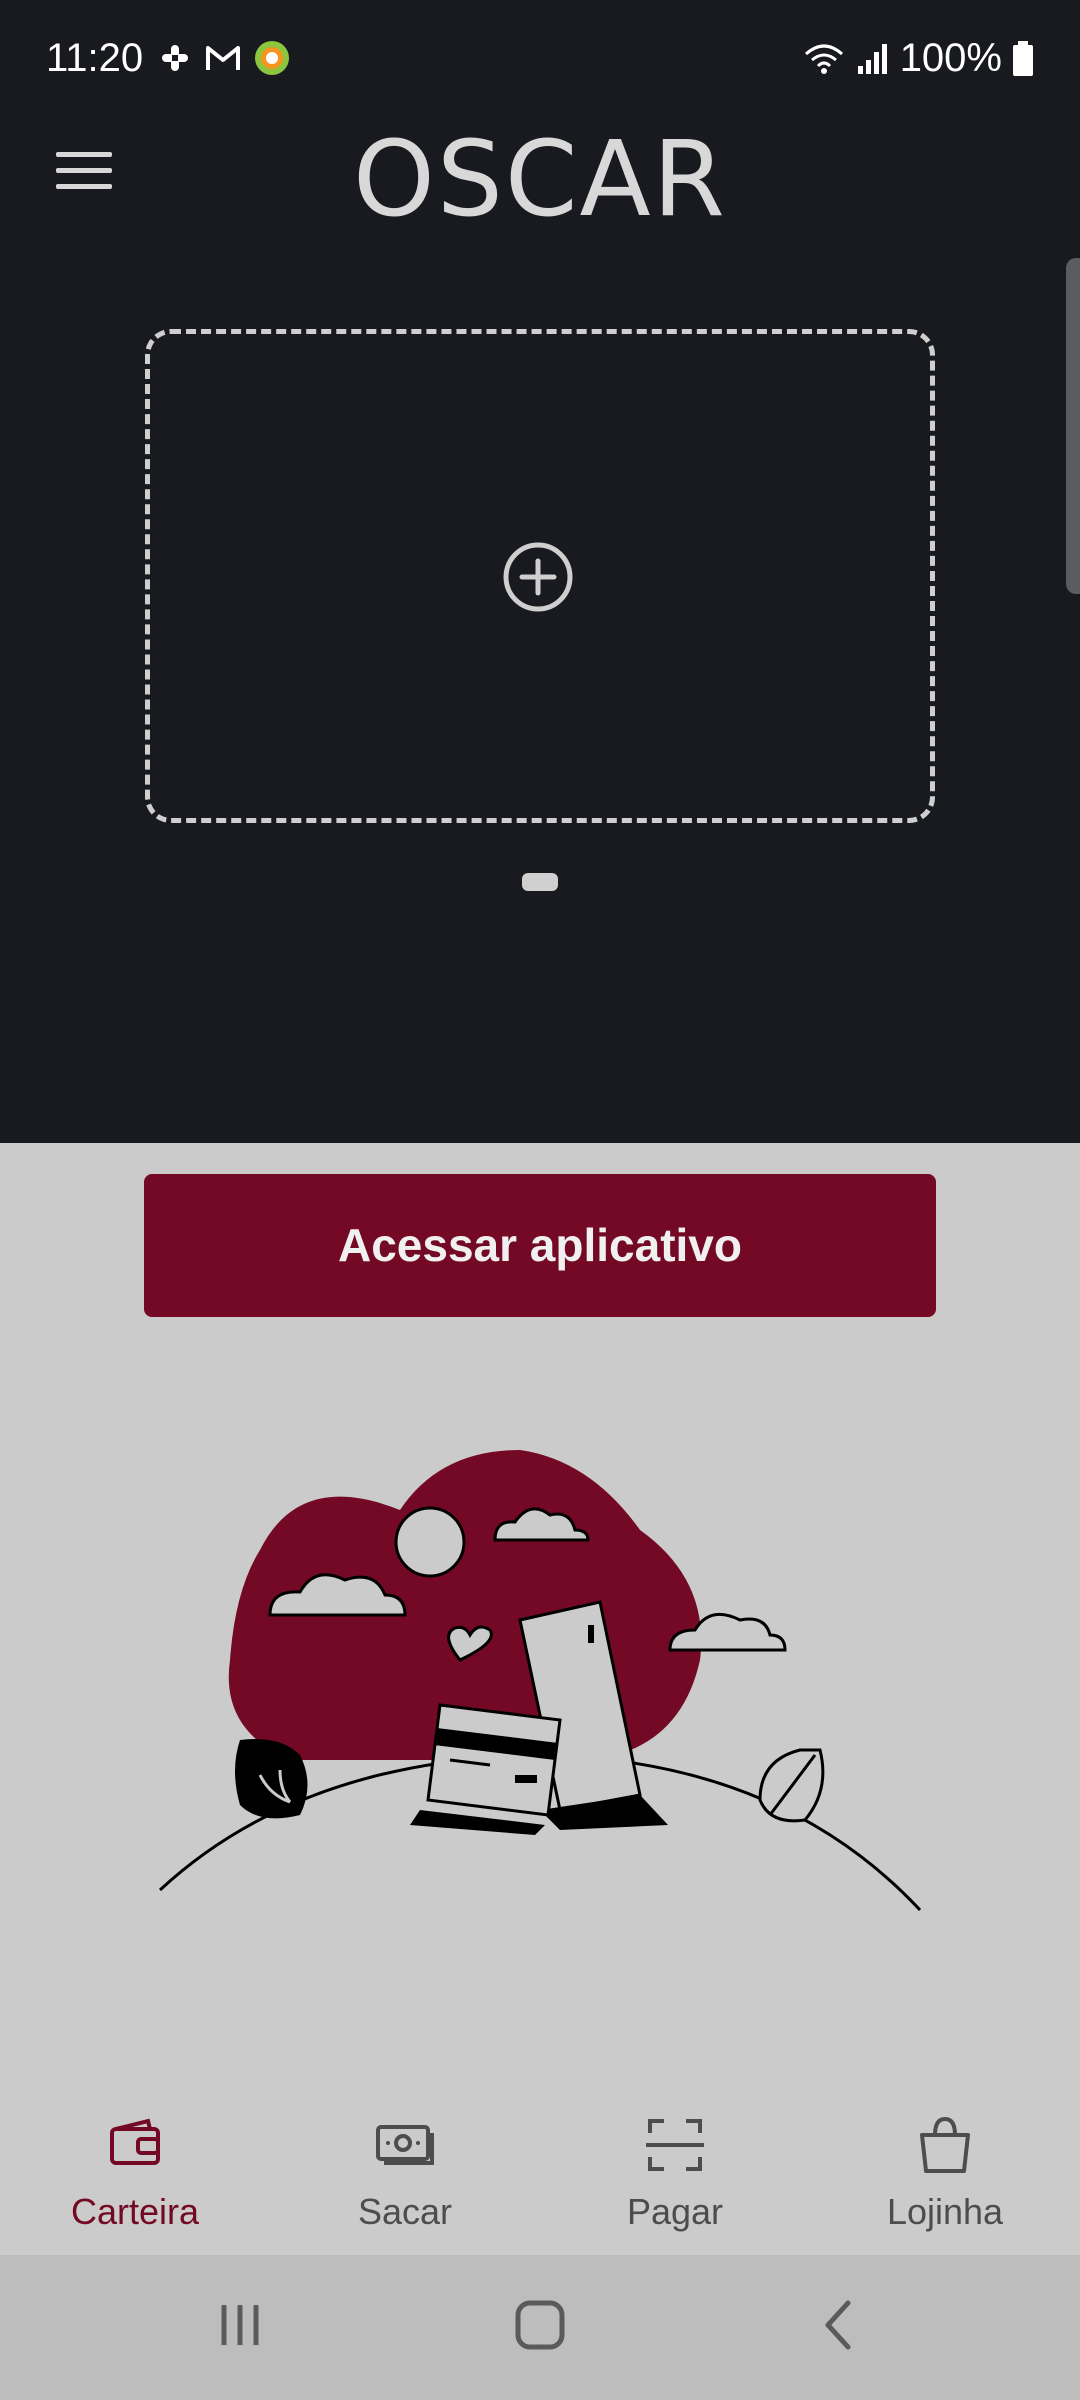 The width and height of the screenshot is (1080, 2400). What do you see at coordinates (405, 2211) in the screenshot?
I see `nav-label: Sacar` at bounding box center [405, 2211].